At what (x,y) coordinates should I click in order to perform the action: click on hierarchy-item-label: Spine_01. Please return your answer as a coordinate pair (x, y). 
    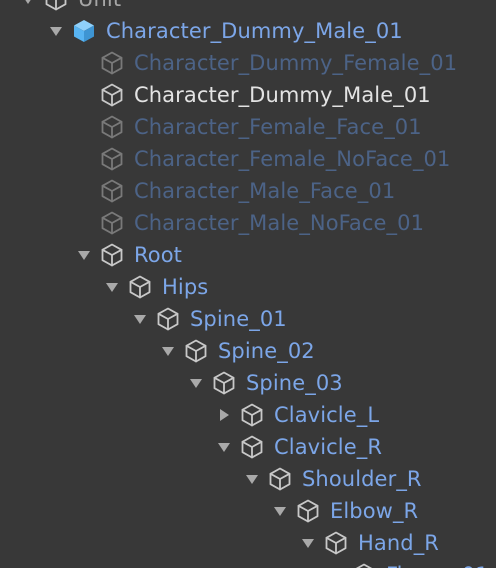
    Looking at the image, I should click on (238, 319).